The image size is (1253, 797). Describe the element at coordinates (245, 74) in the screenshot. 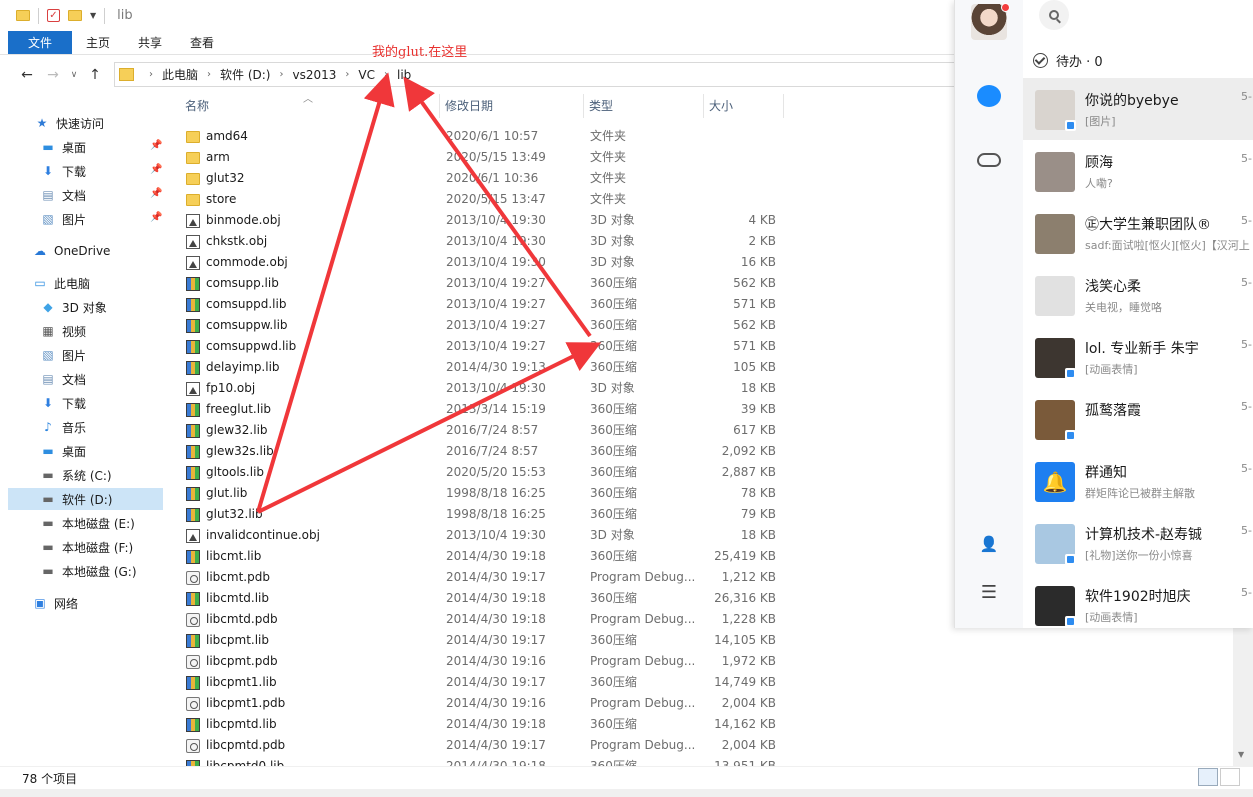

I see `breadcrumb-drive-d: 软件 (D:)` at that location.